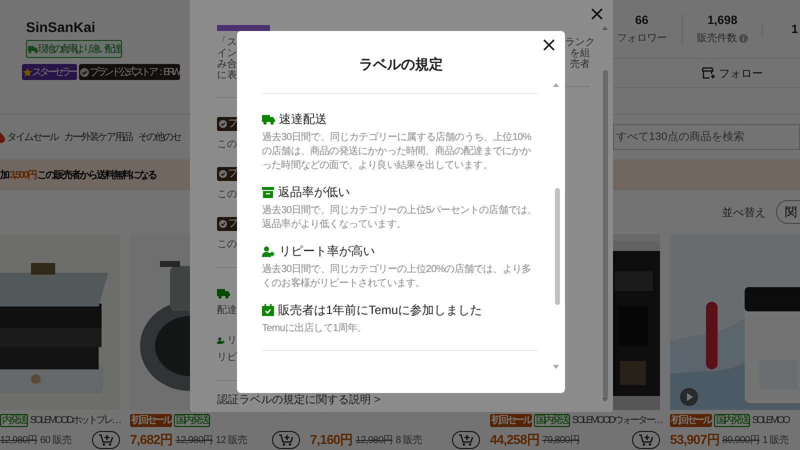 The width and height of the screenshot is (800, 450). What do you see at coordinates (709, 73) in the screenshot?
I see `store-plus-icon` at bounding box center [709, 73].